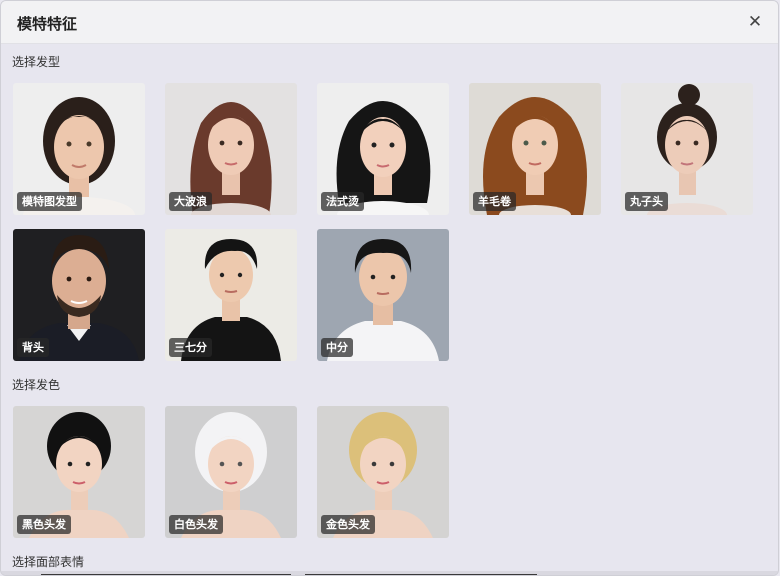 This screenshot has width=780, height=576. What do you see at coordinates (687, 149) in the screenshot?
I see `hairstyle-option-bun: 丸子头` at bounding box center [687, 149].